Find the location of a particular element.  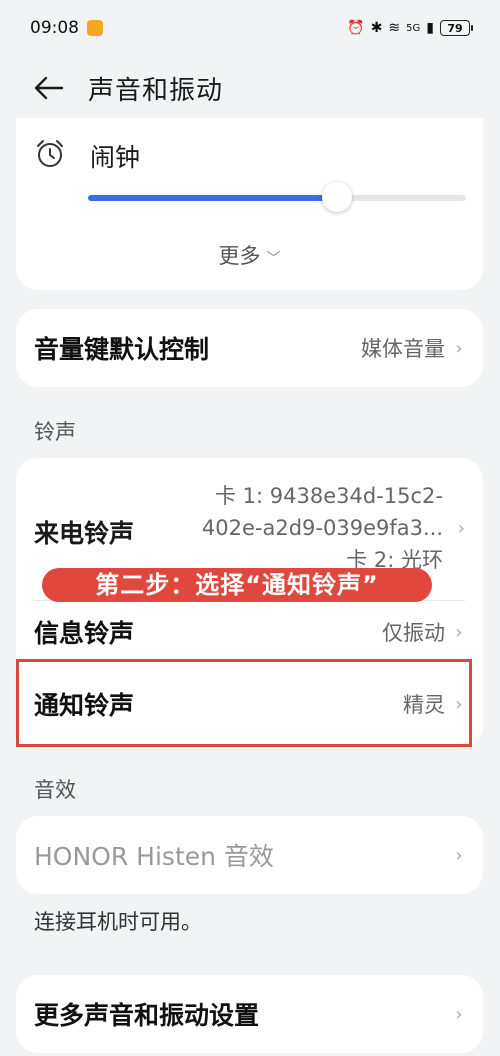

message-ringtone-value: 仅振动 is located at coordinates (413, 633).